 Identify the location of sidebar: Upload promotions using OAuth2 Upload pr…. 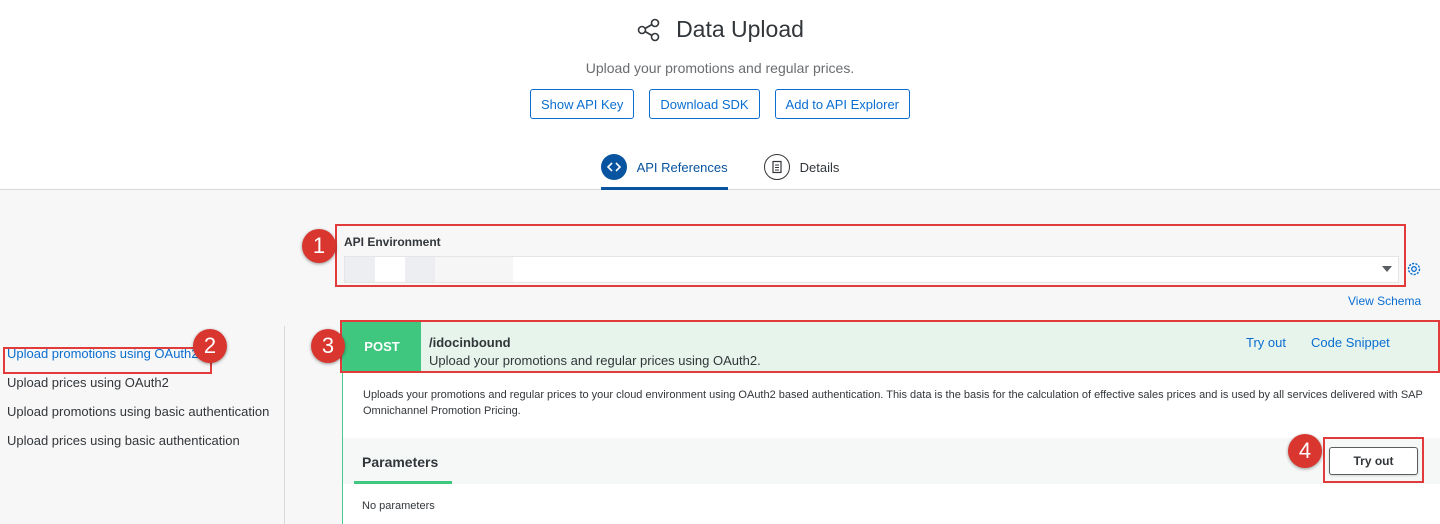
(142, 402).